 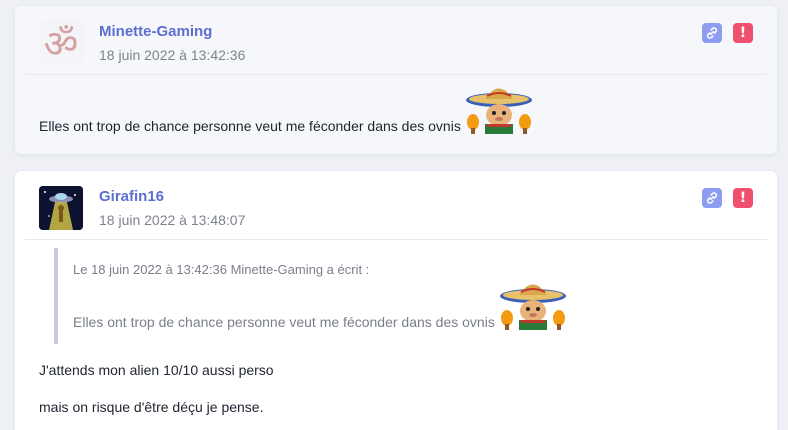 What do you see at coordinates (131, 196) in the screenshot?
I see `post-author: Girafin16` at bounding box center [131, 196].